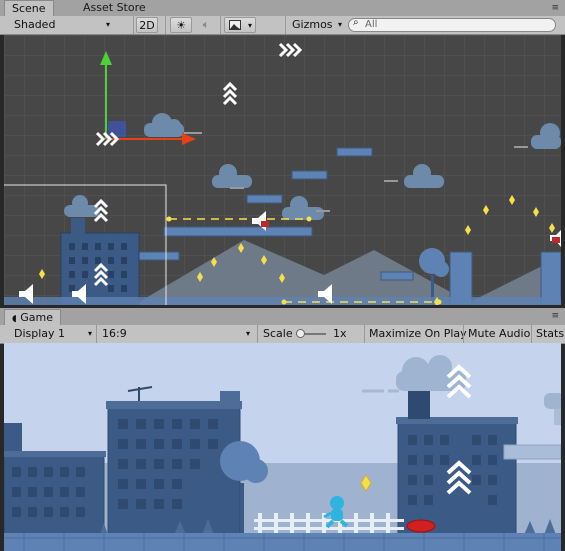 The height and width of the screenshot is (551, 565). What do you see at coordinates (14, 319) in the screenshot?
I see `pacman-icon: ◖` at bounding box center [14, 319].